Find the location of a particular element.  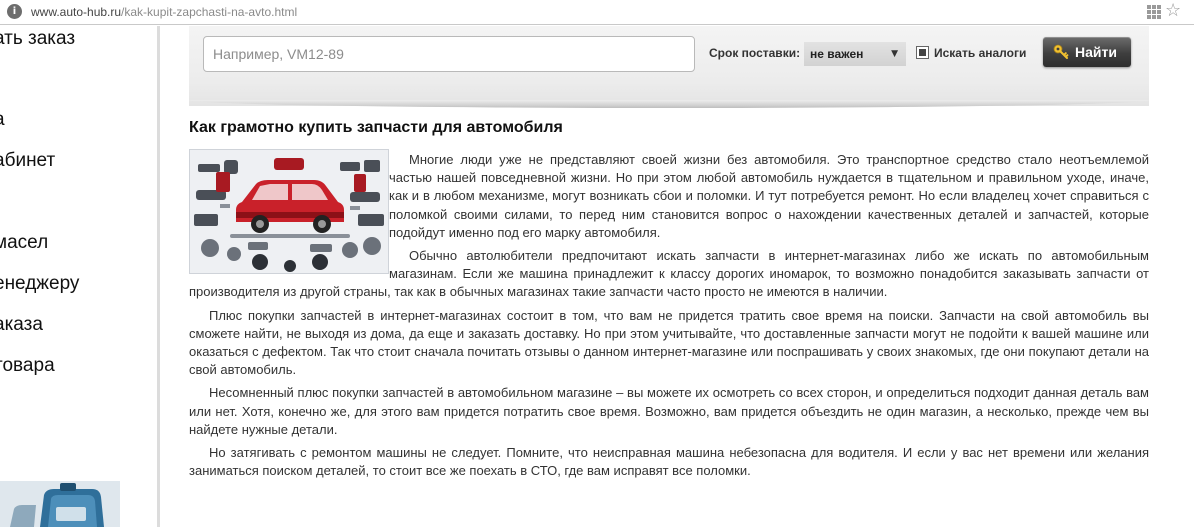

search-analogs-checkbox is located at coordinates (922, 52).